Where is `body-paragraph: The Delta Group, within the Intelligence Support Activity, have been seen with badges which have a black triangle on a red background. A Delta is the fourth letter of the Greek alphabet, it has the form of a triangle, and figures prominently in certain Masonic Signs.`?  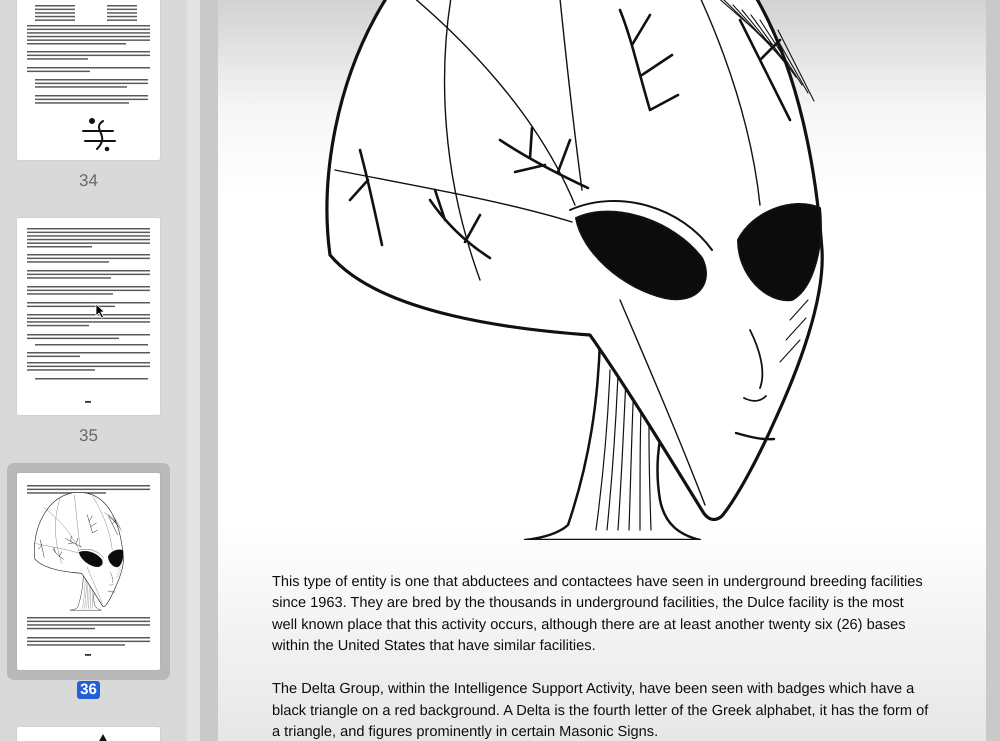
body-paragraph: The Delta Group, within the Intelligence Support Activity, have been seen with badges which have a black triangle on a red background. A Delta is the fourth letter of the Greek alphabet, it has the form of a triangle, and figures prominently in certain Masonic Signs. is located at coordinates (601, 710).